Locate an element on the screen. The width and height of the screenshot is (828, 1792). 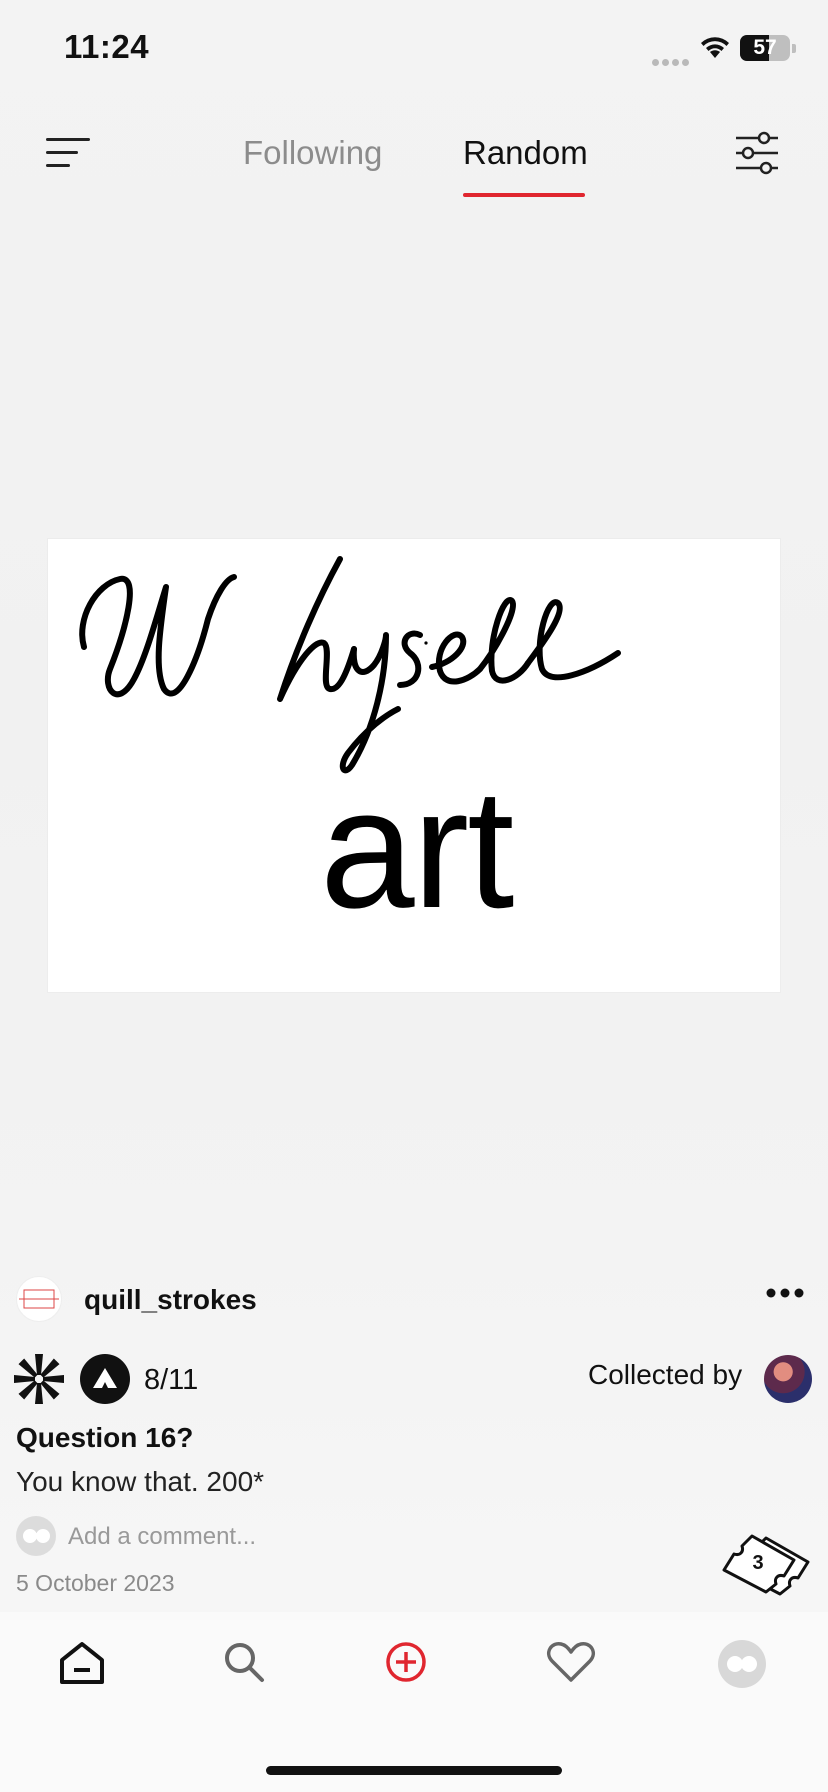
filter-sliders-icon is located at coordinates (757, 155).